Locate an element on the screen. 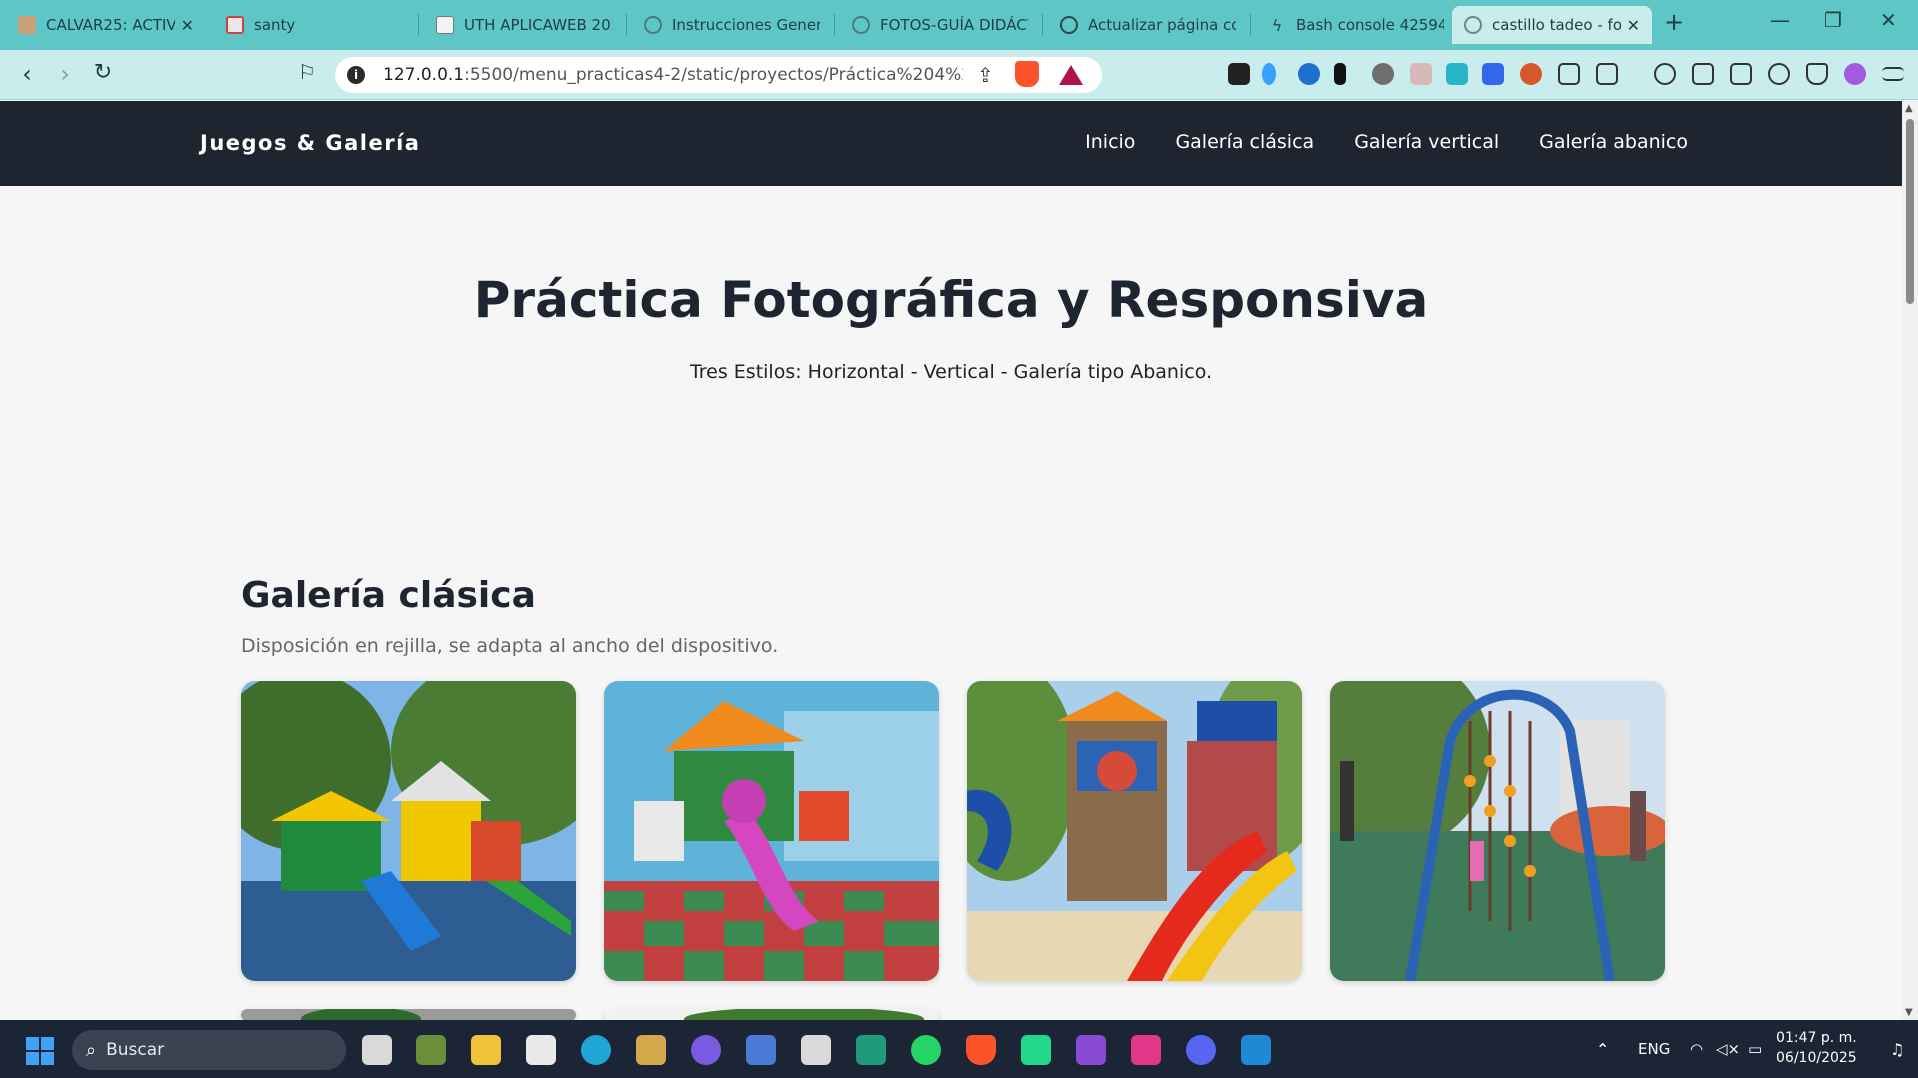  tab-castillo-tadeo: castillo tadeo - fo ✕ is located at coordinates (1552, 25).